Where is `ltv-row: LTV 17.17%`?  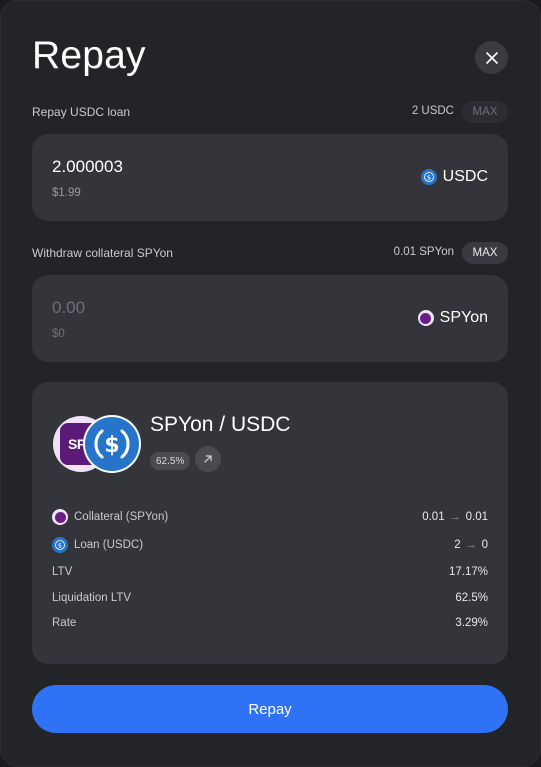 ltv-row: LTV 17.17% is located at coordinates (270, 572).